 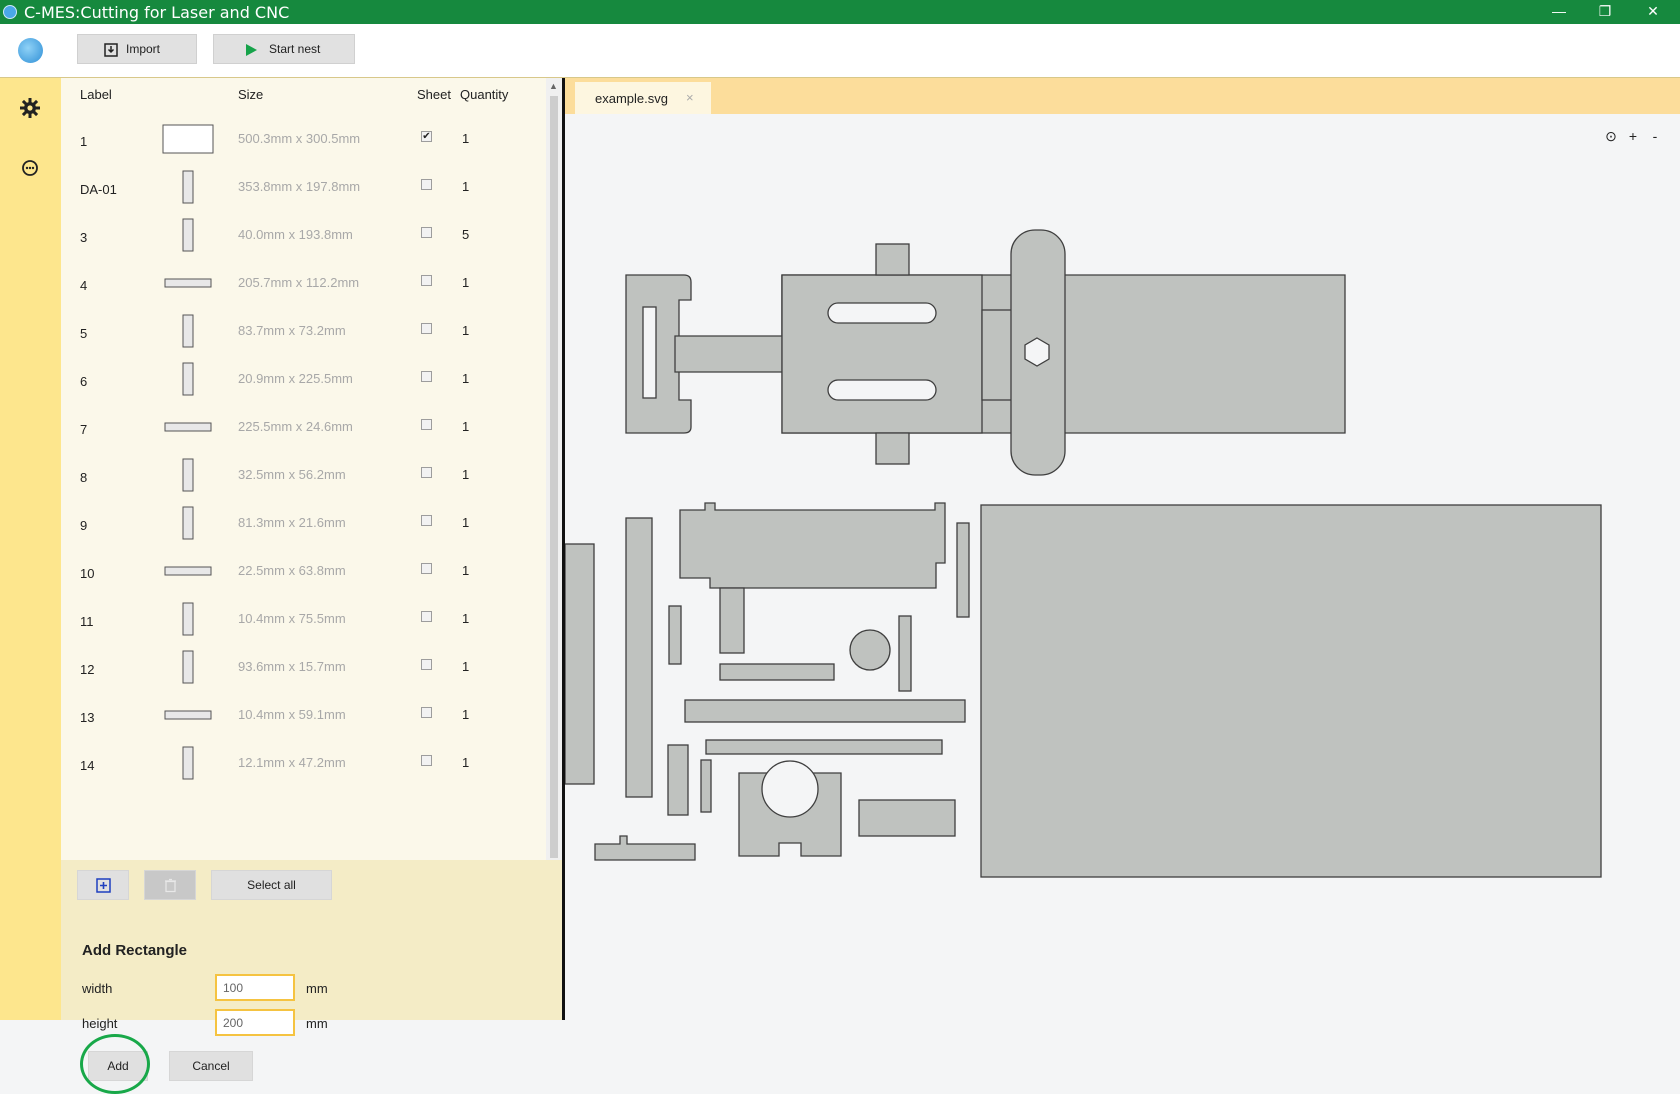 I want to click on row-label: 8, so click(x=84, y=477).